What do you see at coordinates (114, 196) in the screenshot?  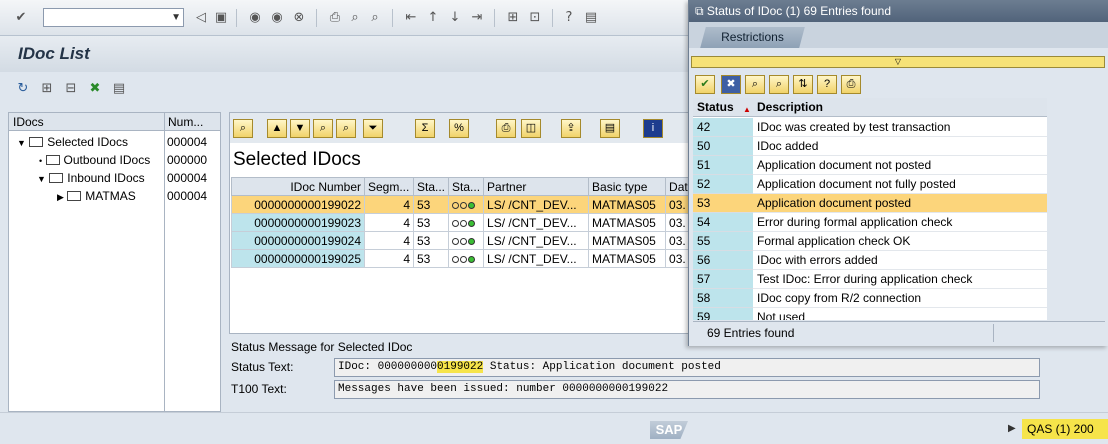 I see `tree-node-matmas: ▶ MATMAS 000004` at bounding box center [114, 196].